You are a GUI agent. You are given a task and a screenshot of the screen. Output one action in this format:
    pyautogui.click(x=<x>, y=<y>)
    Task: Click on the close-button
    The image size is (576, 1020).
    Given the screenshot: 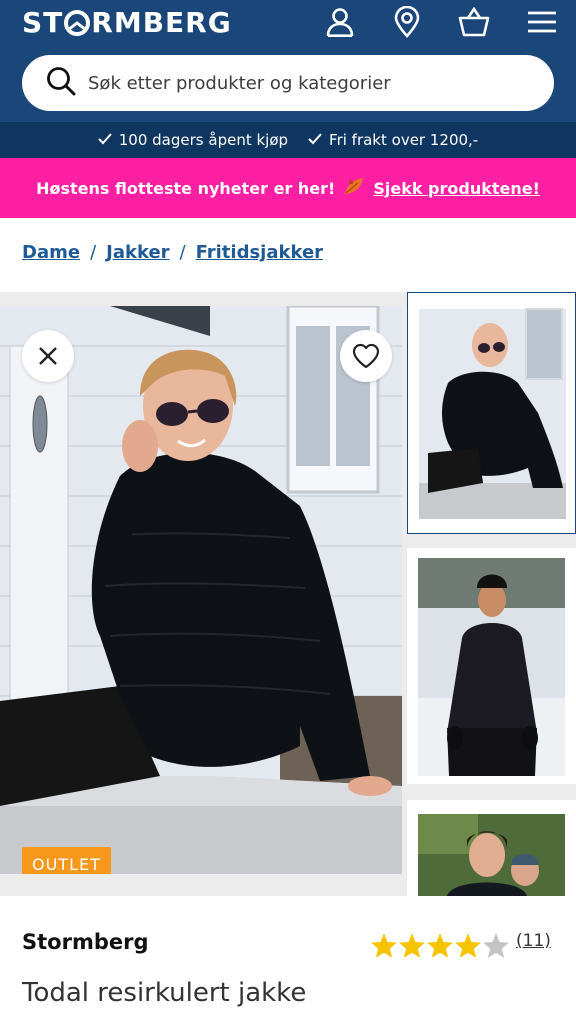 What is the action you would take?
    pyautogui.click(x=48, y=356)
    